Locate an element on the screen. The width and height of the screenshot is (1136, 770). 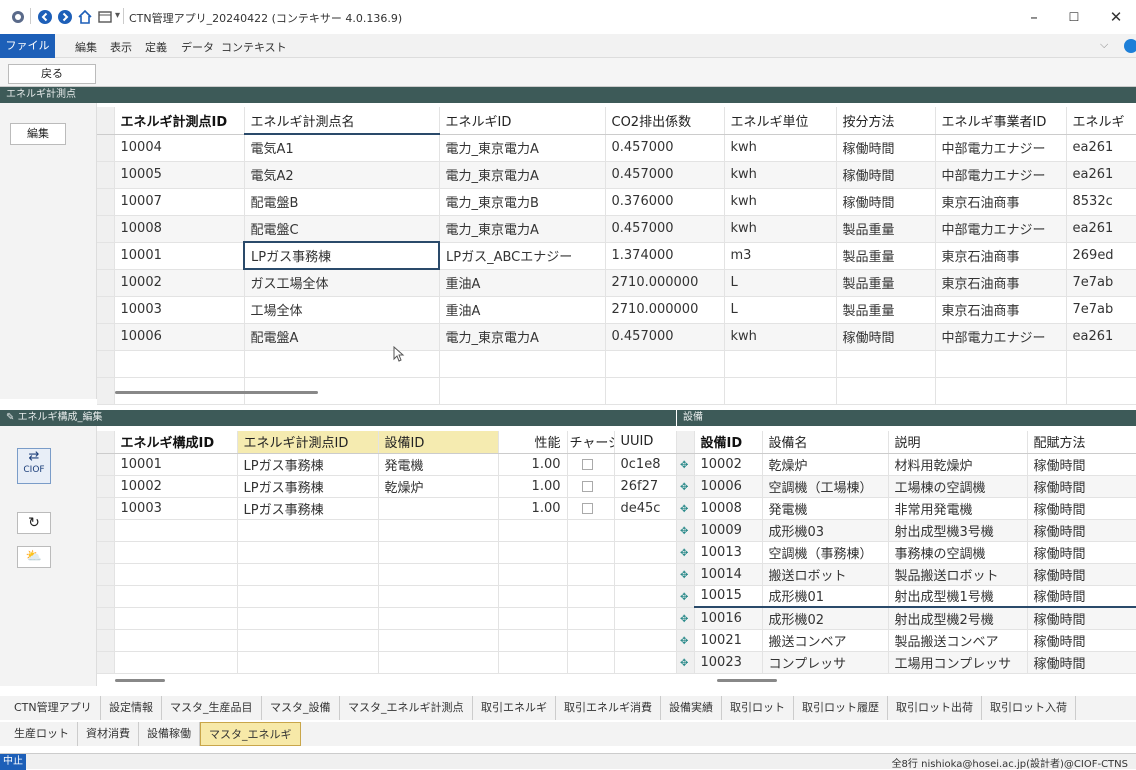
table-row: ✥ 10013 空調機（事務棟） 事務棟の空調機 稼働時間 is located at coordinates (906, 552).